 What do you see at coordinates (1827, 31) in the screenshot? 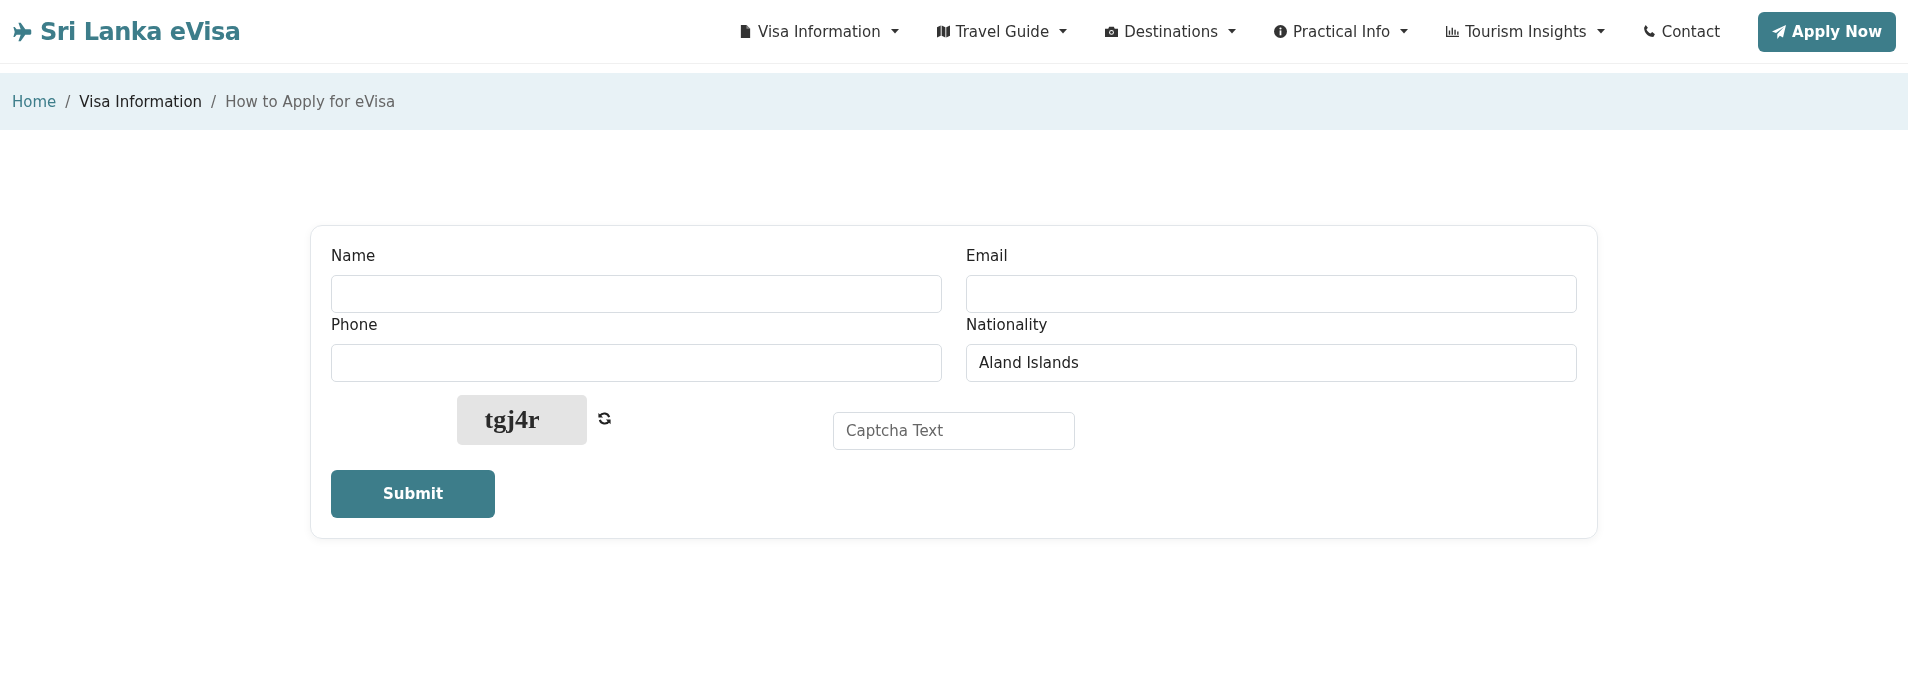
I see `apply-now-button: Apply Now` at bounding box center [1827, 31].